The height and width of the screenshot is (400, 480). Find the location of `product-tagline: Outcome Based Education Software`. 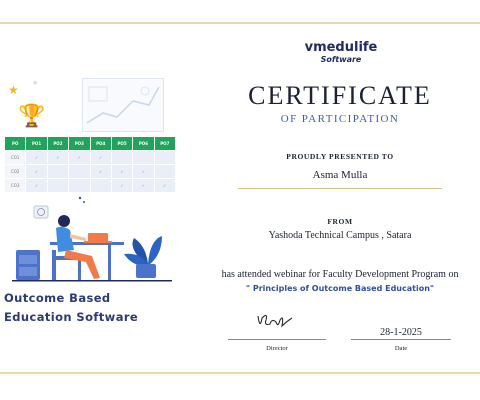

product-tagline: Outcome Based Education Software is located at coordinates (71, 308).